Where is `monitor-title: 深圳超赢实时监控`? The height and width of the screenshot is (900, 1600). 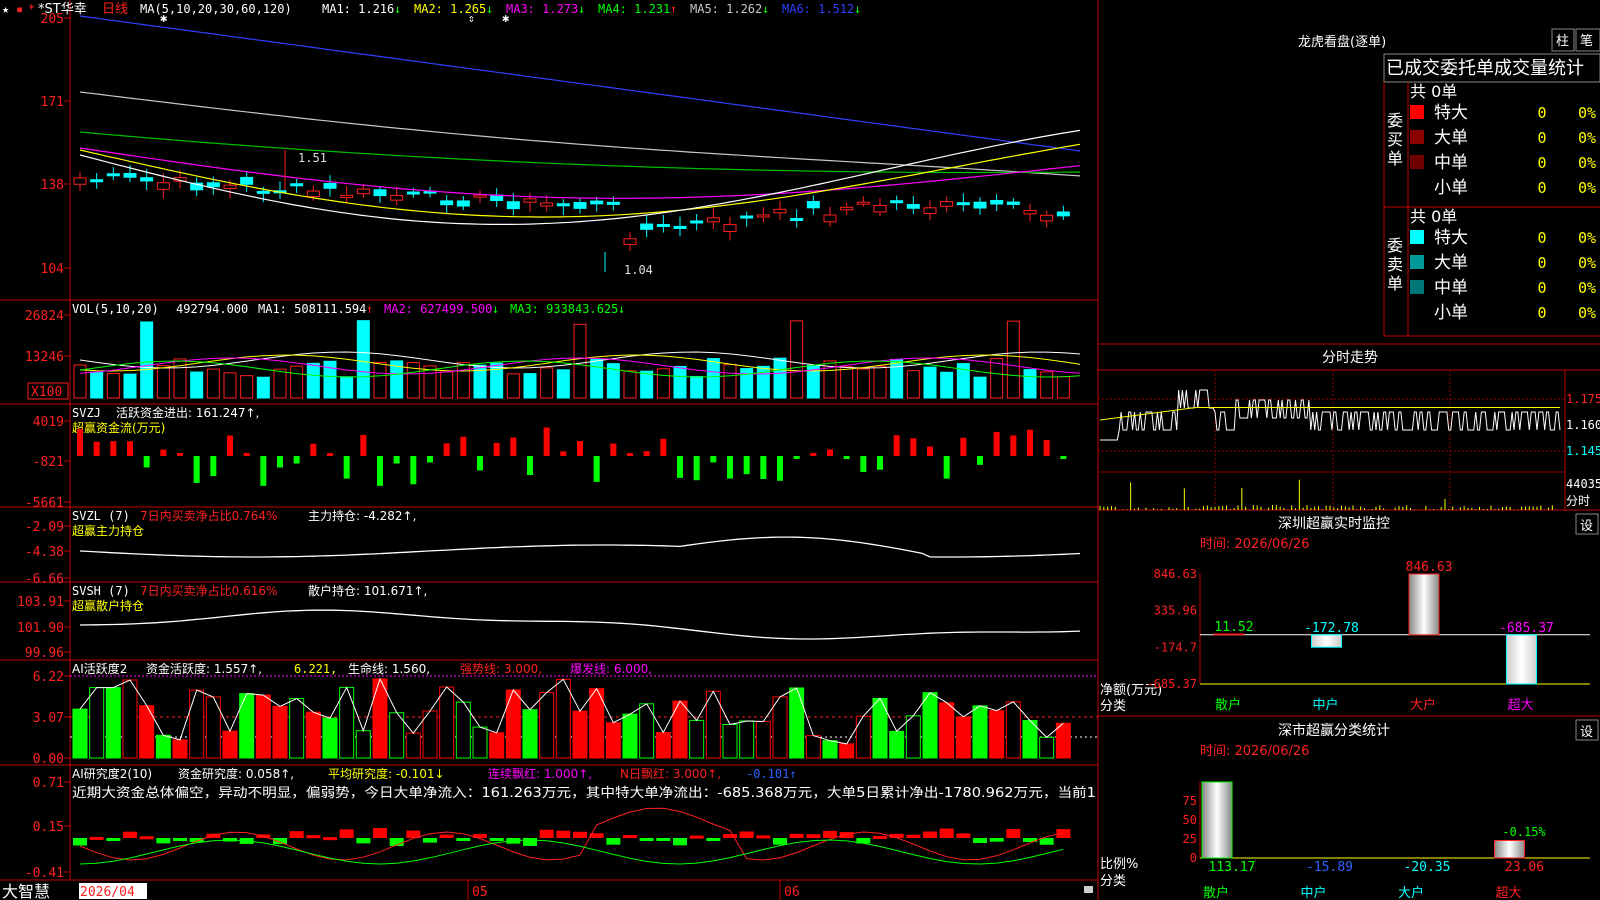
monitor-title: 深圳超赢实时监控 is located at coordinates (1334, 523).